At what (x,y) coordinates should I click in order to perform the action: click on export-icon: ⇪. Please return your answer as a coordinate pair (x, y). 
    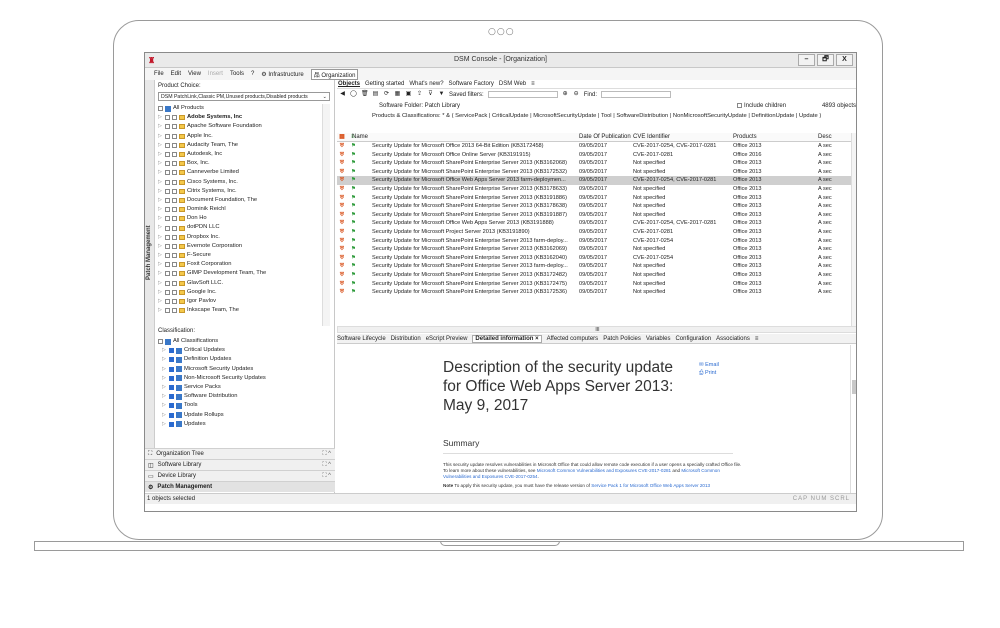
    Looking at the image, I should click on (419, 94).